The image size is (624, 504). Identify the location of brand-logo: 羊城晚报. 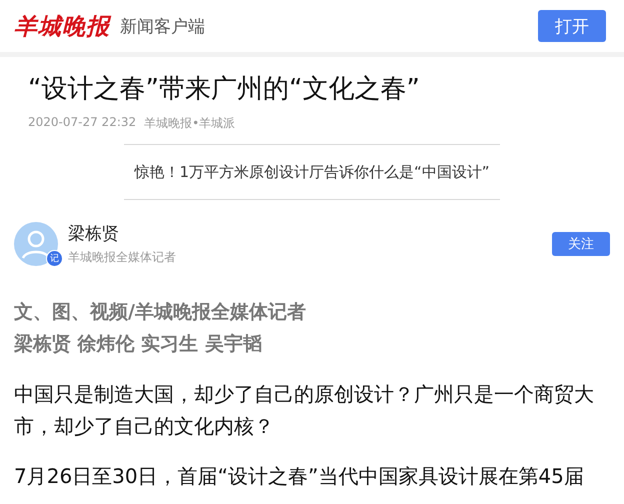
(62, 27).